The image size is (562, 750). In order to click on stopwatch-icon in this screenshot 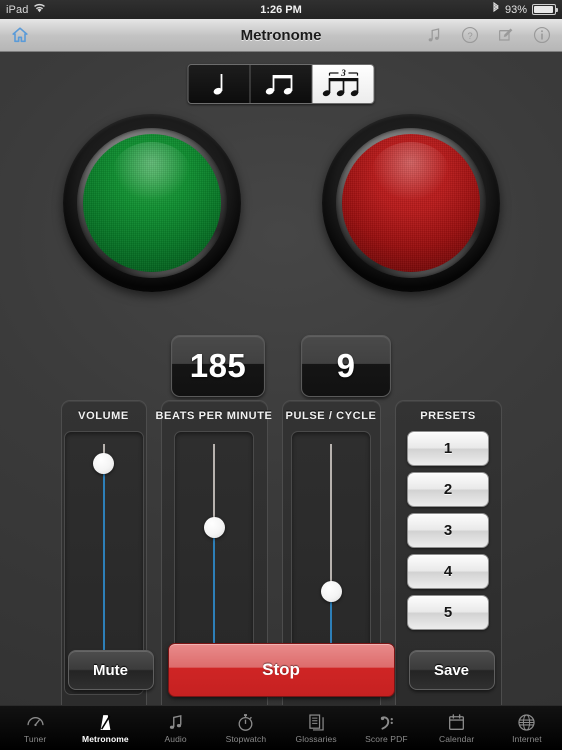, I will do `click(245, 722)`.